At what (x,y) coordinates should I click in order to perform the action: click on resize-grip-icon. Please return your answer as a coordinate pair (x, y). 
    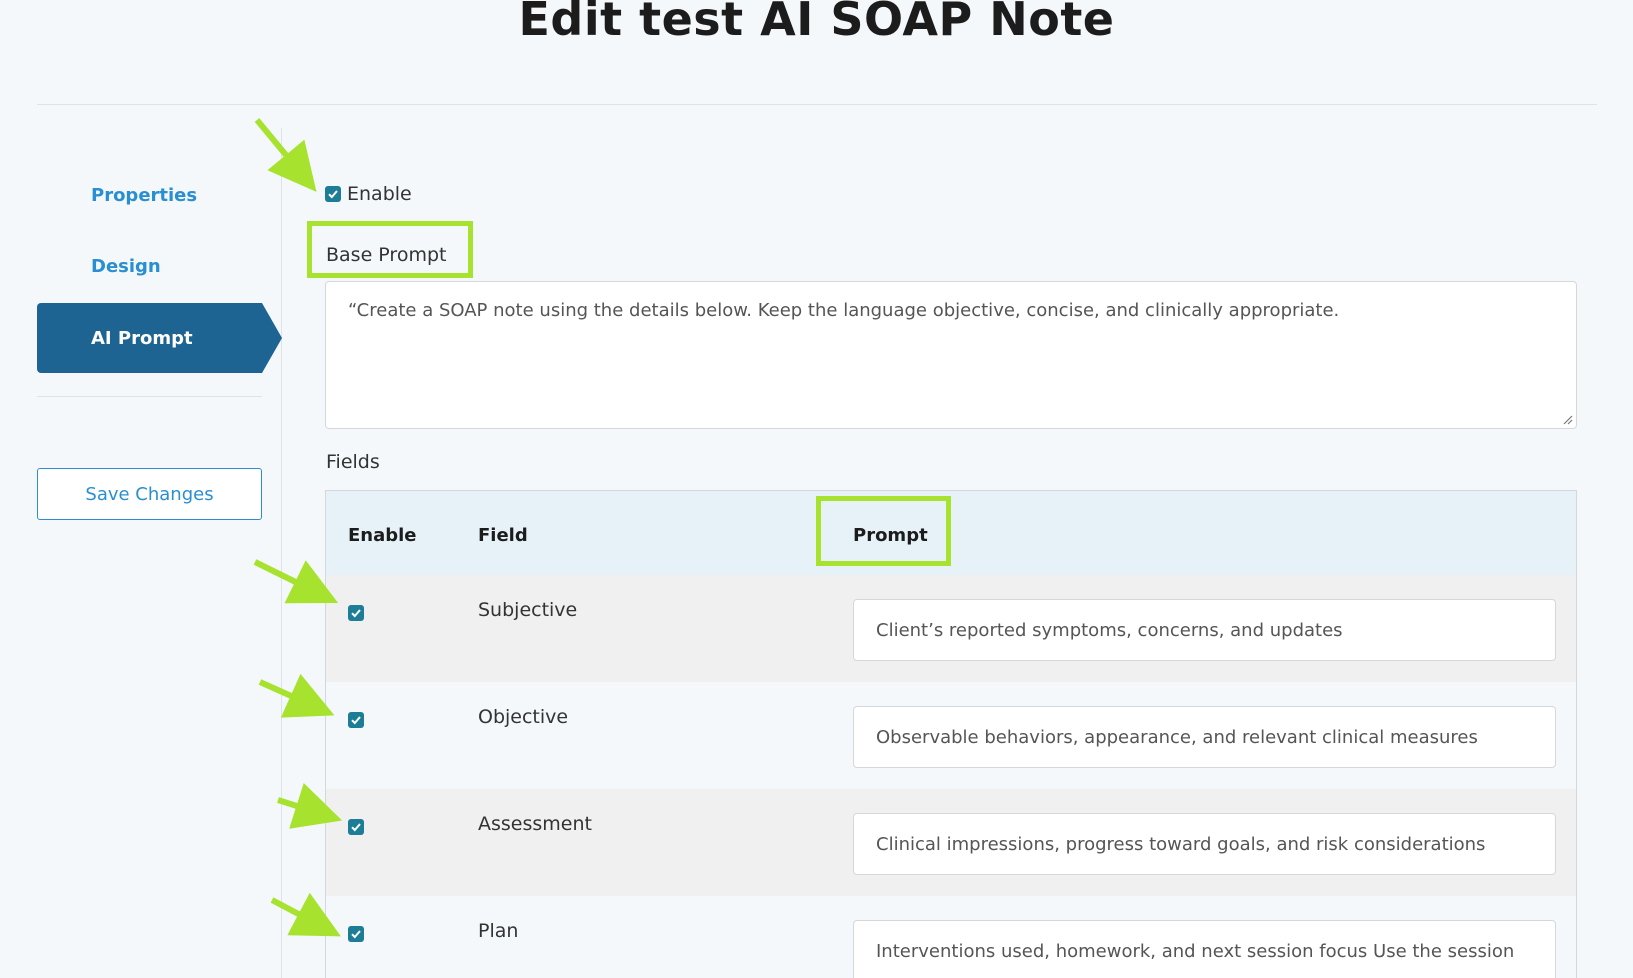
    Looking at the image, I should click on (1567, 419).